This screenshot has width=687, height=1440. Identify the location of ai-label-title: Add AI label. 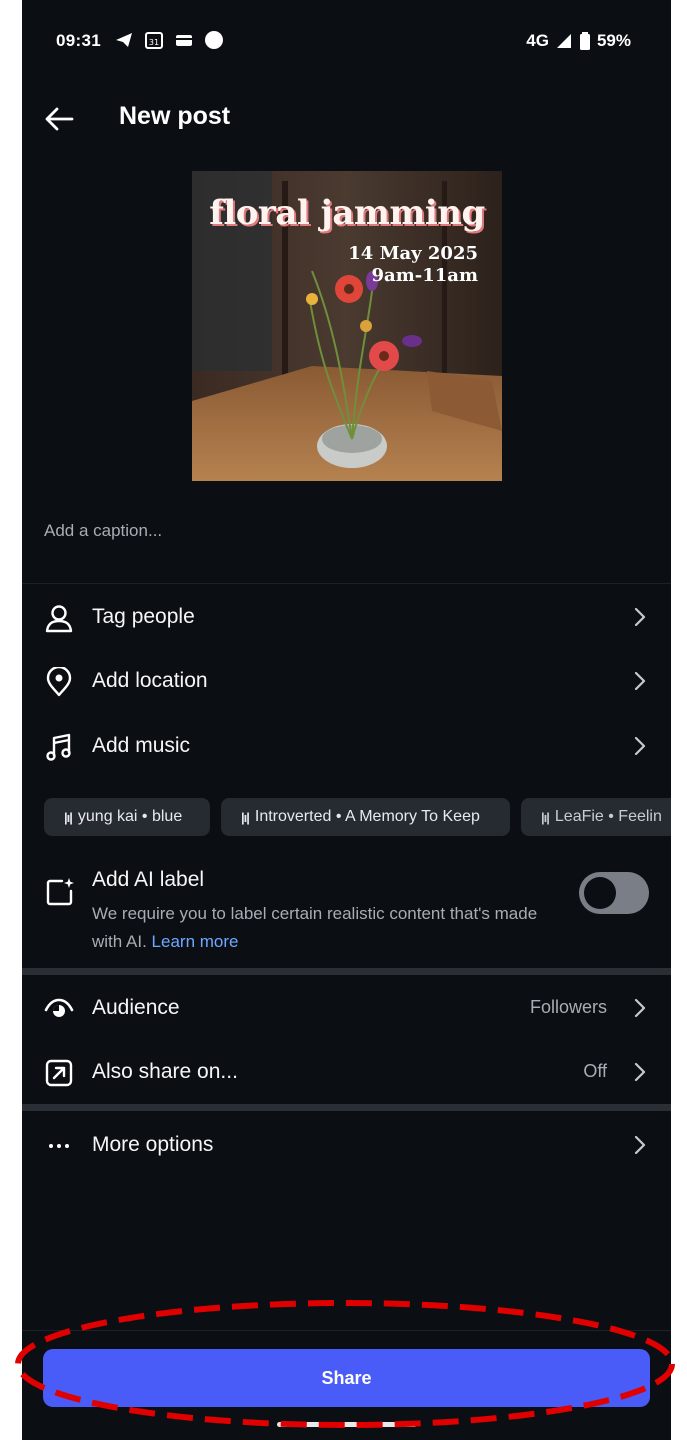
(148, 879).